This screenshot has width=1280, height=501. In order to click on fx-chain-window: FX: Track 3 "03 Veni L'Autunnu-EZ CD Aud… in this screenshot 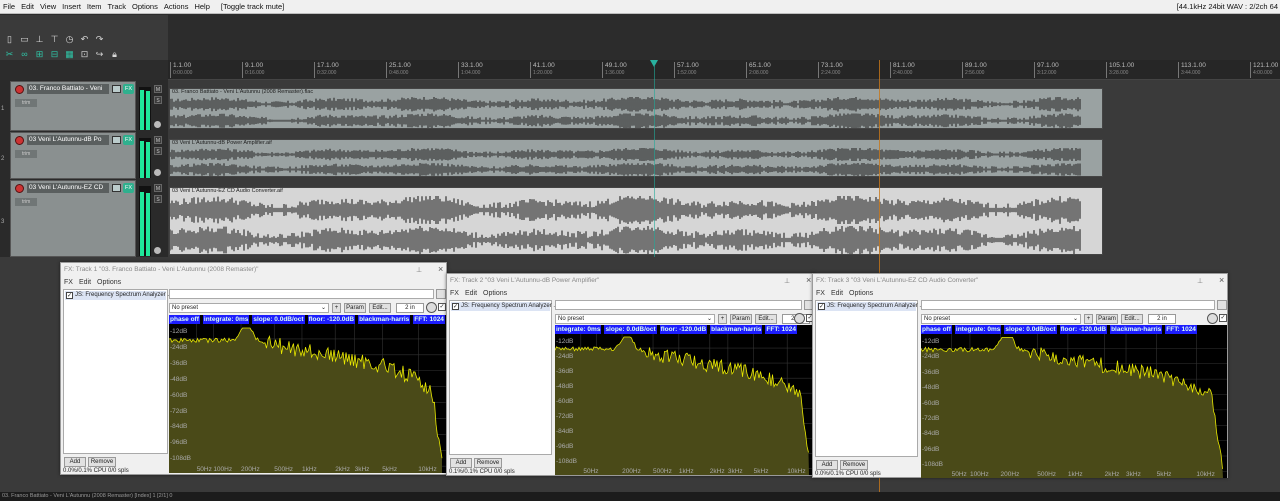, I will do `click(1020, 375)`.